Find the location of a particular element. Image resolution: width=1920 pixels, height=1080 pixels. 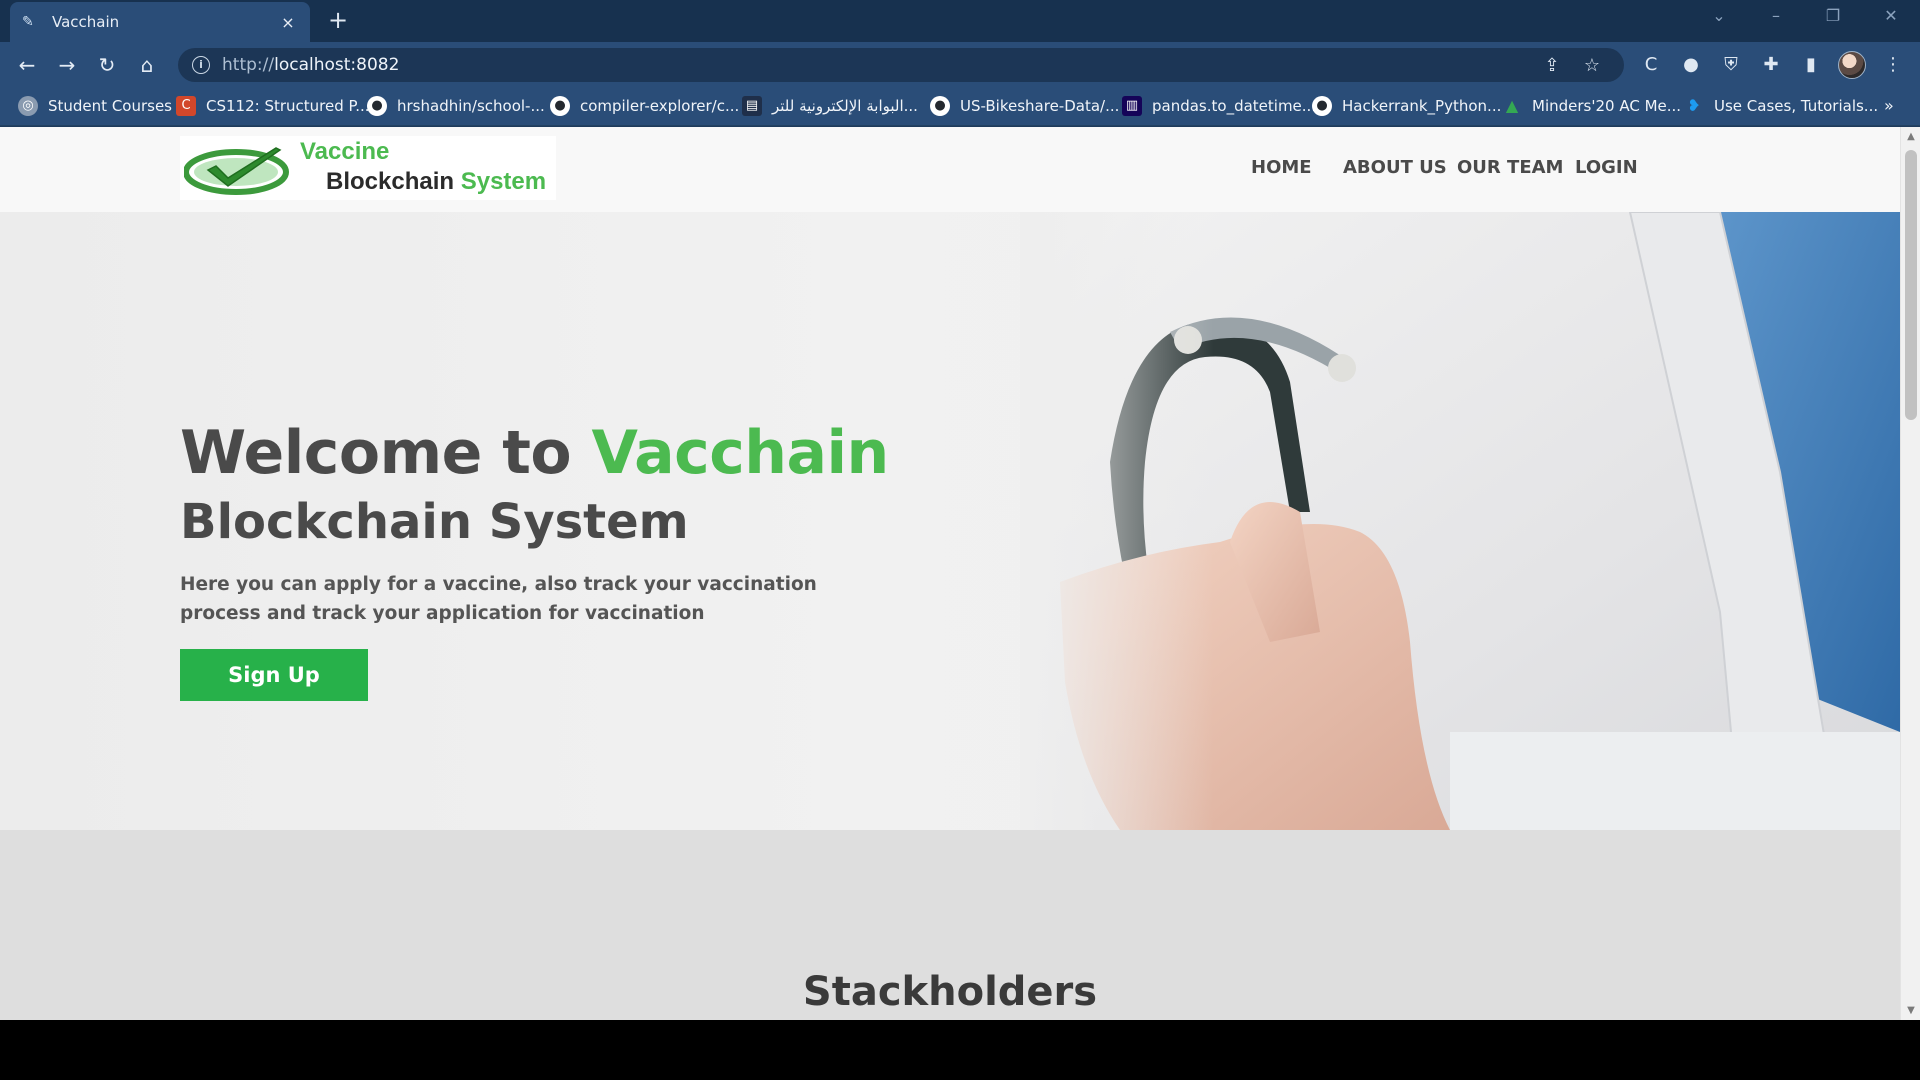

bookmark-star-icon: ☆ is located at coordinates (1592, 66).